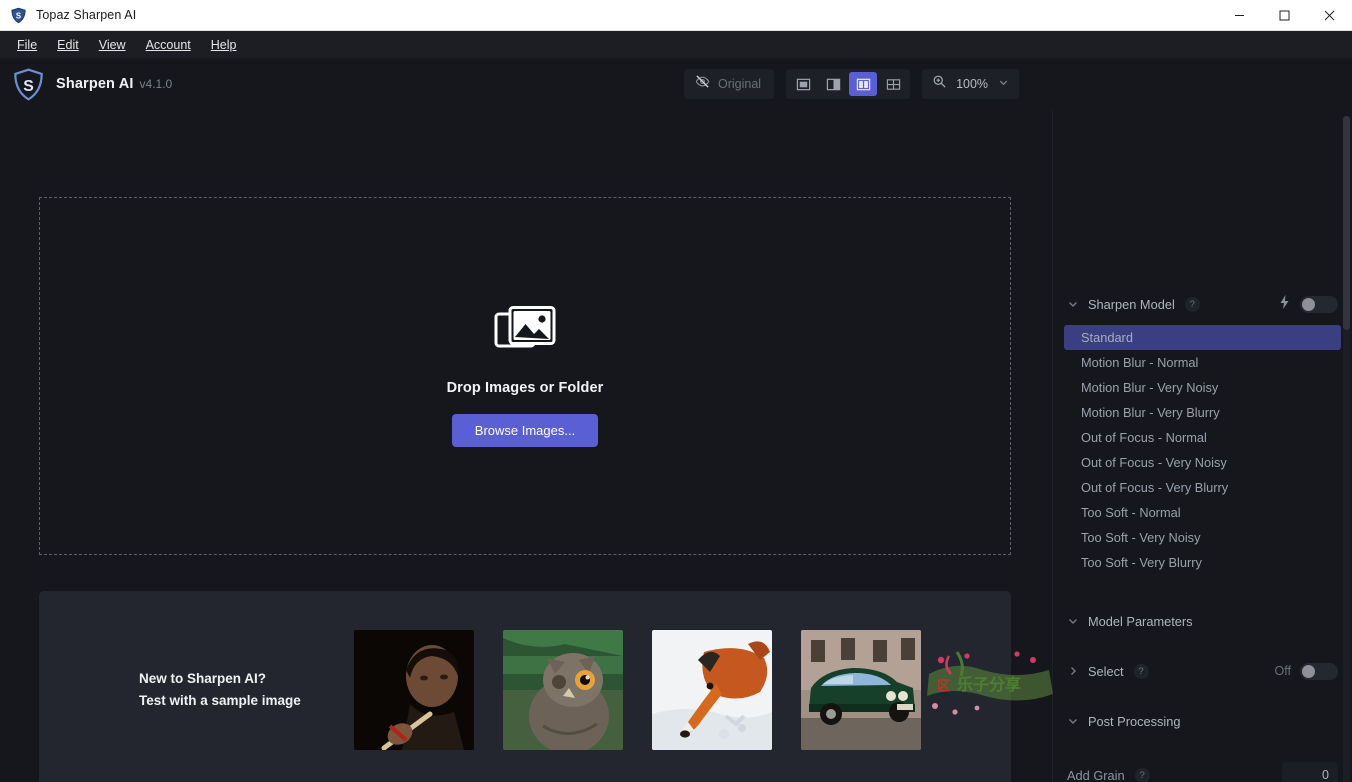 The height and width of the screenshot is (782, 1352). I want to click on close-button, so click(1329, 15).